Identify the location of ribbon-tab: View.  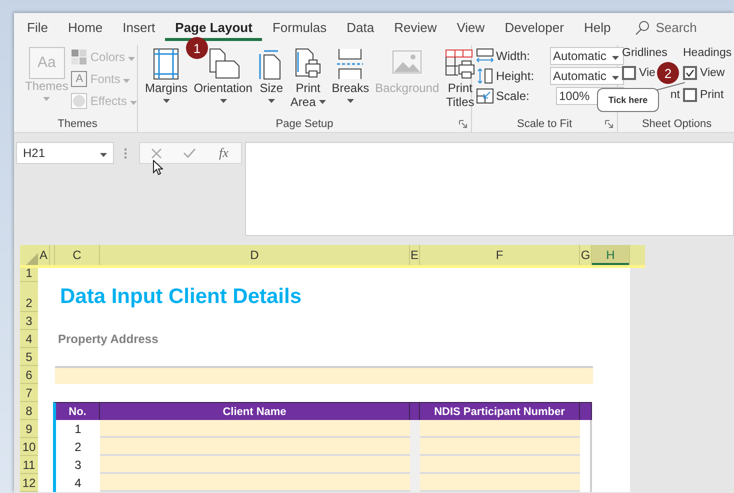
(470, 27).